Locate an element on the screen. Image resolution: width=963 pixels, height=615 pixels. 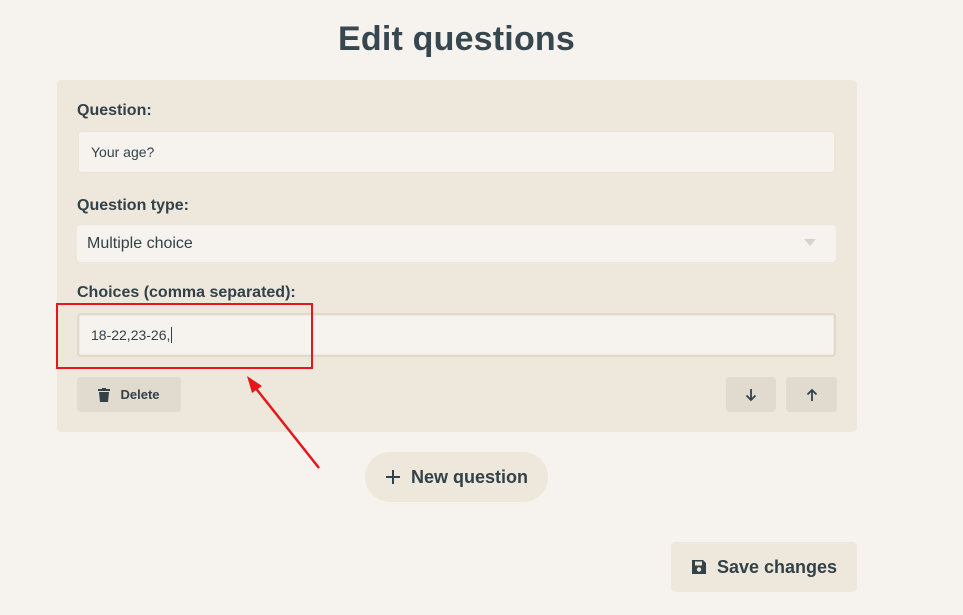
question-label: Question: is located at coordinates (114, 110).